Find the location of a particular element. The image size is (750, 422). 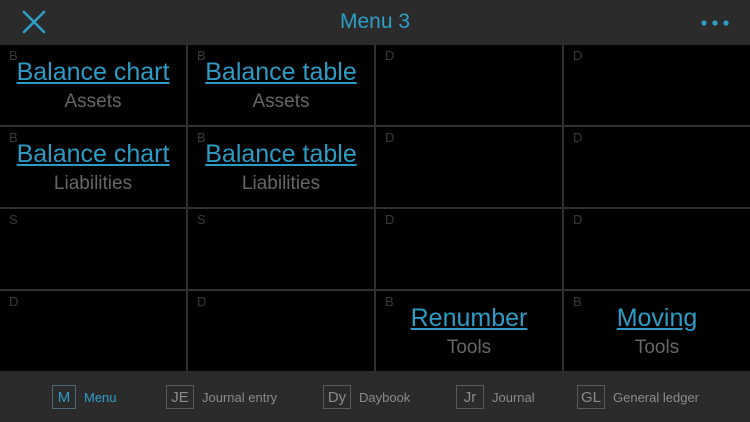

tab-journal: Jr Journal is located at coordinates (495, 397).